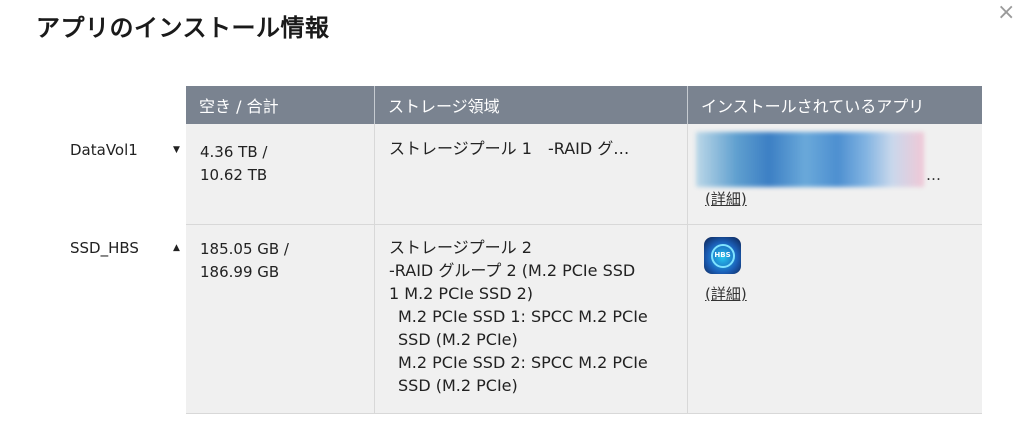  What do you see at coordinates (512, 270) in the screenshot?
I see `storage-line: -RAID グループ 2 (M.2 PCIe SSD` at bounding box center [512, 270].